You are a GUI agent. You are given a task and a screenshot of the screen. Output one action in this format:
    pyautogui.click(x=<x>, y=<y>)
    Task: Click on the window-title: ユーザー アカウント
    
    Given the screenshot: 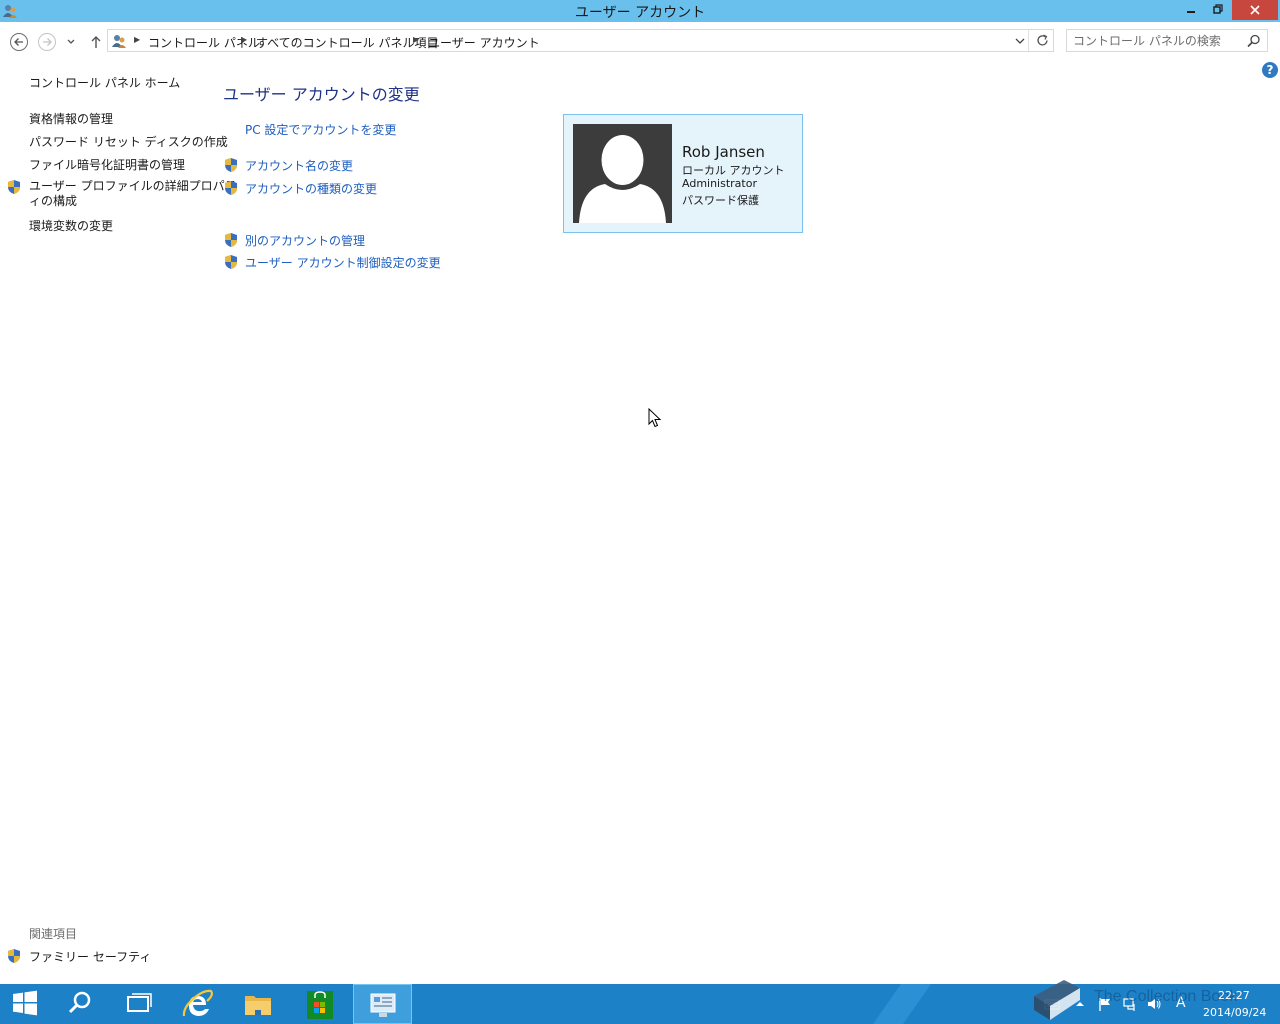 What is the action you would take?
    pyautogui.click(x=640, y=13)
    